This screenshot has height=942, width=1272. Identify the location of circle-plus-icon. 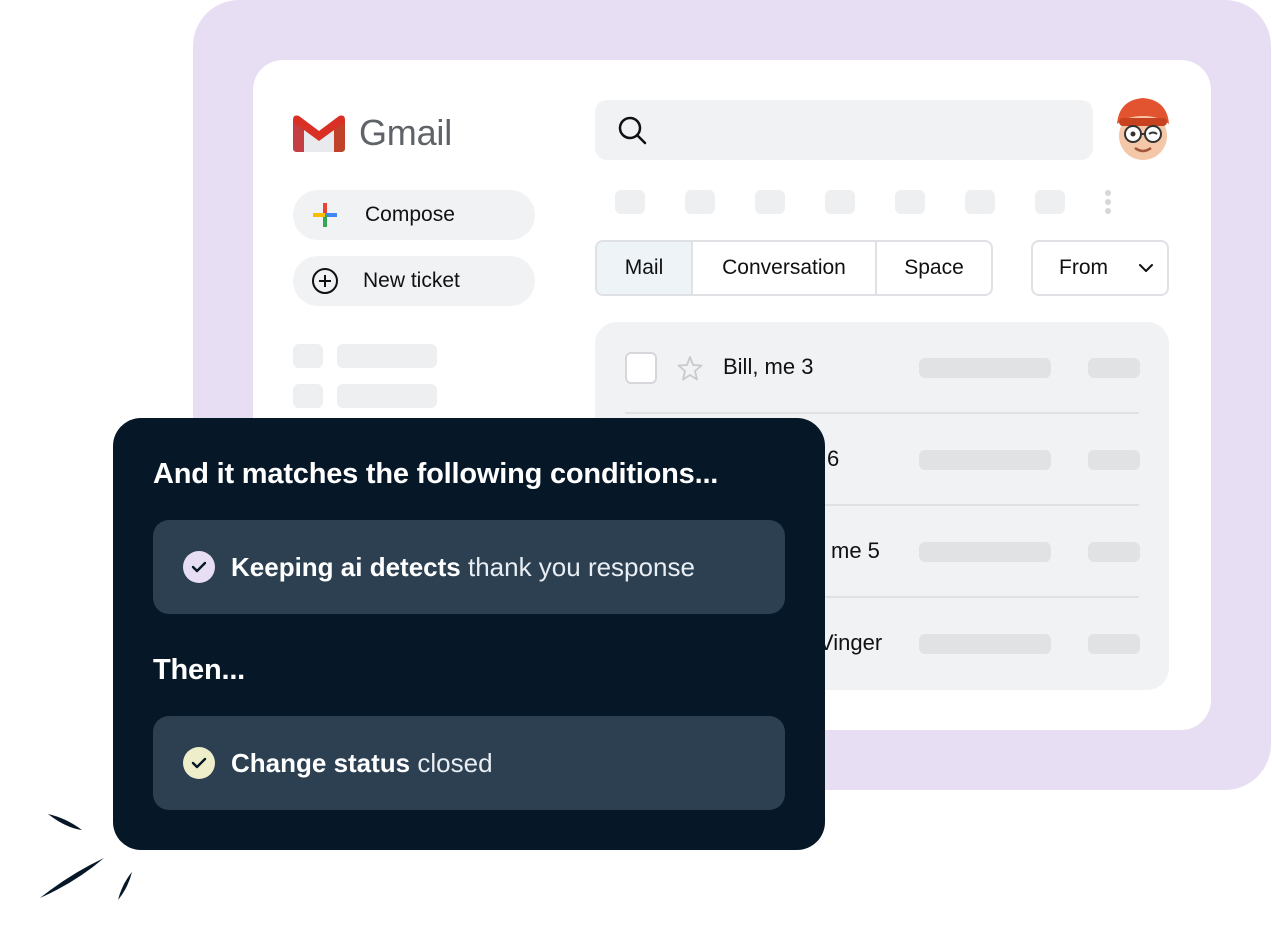
(325, 281).